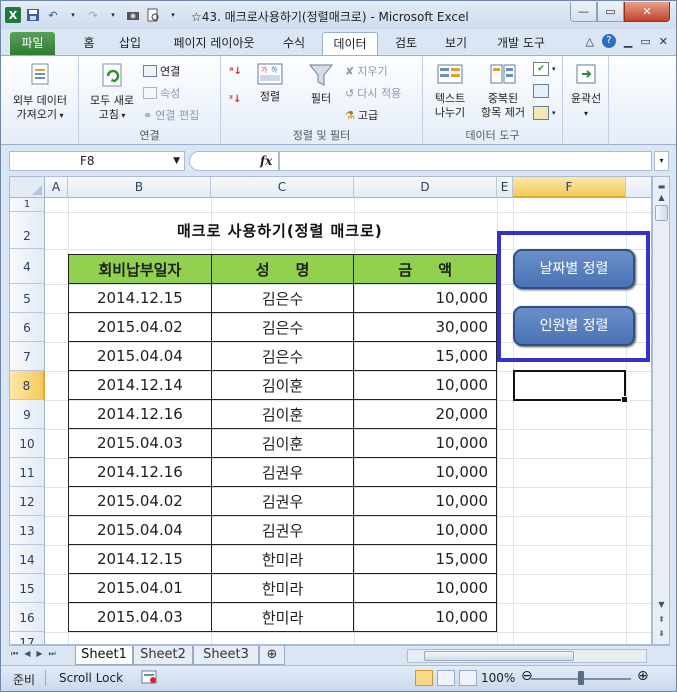  I want to click on scroll-up-icon: ▲, so click(661, 197).